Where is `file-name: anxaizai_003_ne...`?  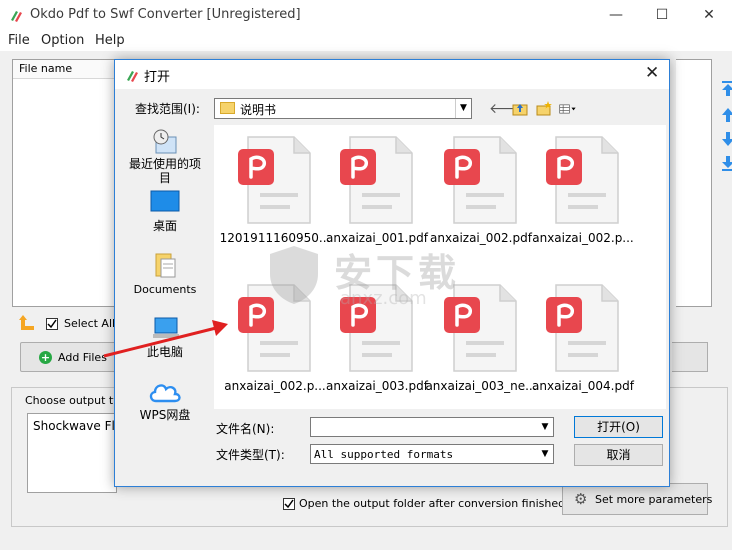
file-name: anxaizai_003_ne... is located at coordinates (481, 386).